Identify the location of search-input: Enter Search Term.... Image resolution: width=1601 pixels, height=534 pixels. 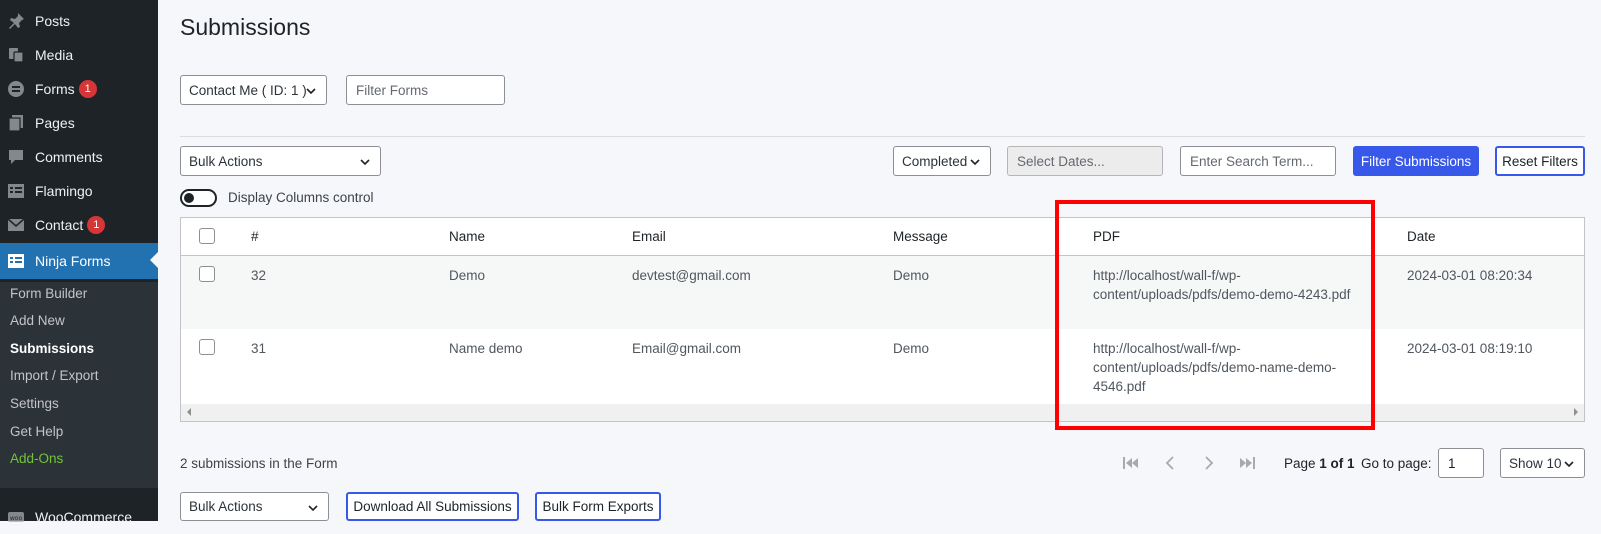
(1258, 161).